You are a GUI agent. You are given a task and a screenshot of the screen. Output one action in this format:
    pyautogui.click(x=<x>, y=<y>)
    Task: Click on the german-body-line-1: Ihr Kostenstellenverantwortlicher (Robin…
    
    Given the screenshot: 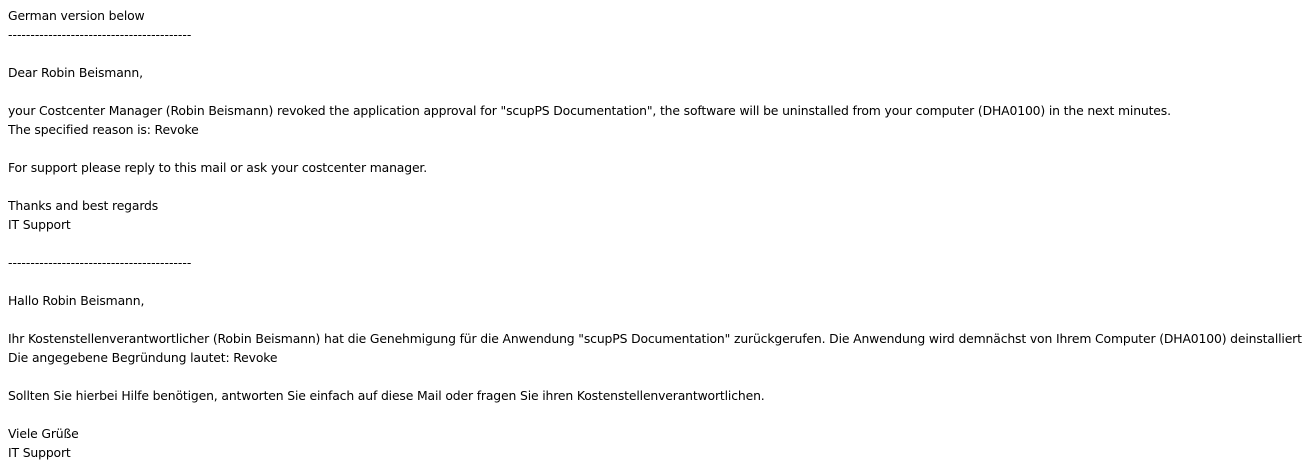 What is the action you would take?
    pyautogui.click(x=655, y=338)
    